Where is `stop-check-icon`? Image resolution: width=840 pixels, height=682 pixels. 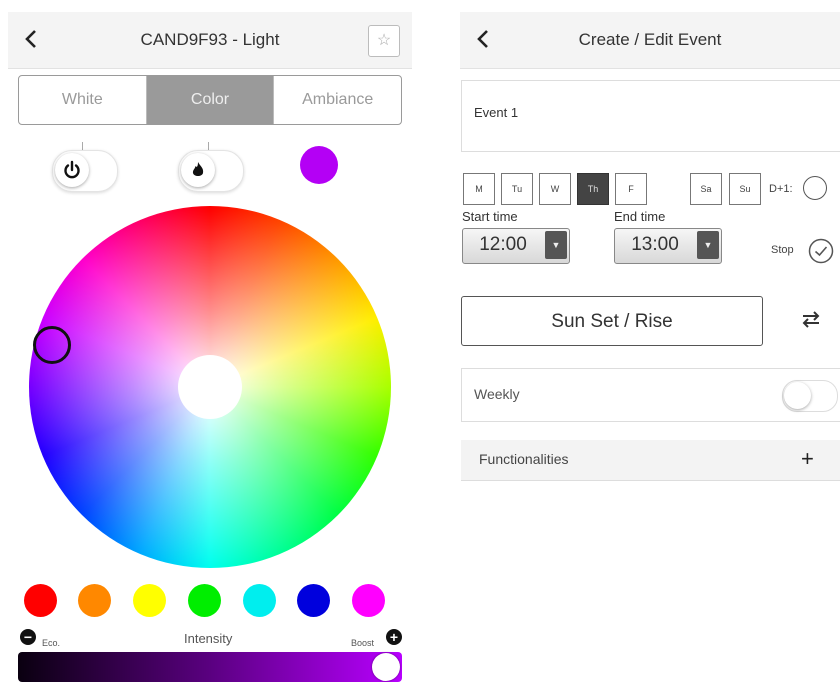 stop-check-icon is located at coordinates (821, 251).